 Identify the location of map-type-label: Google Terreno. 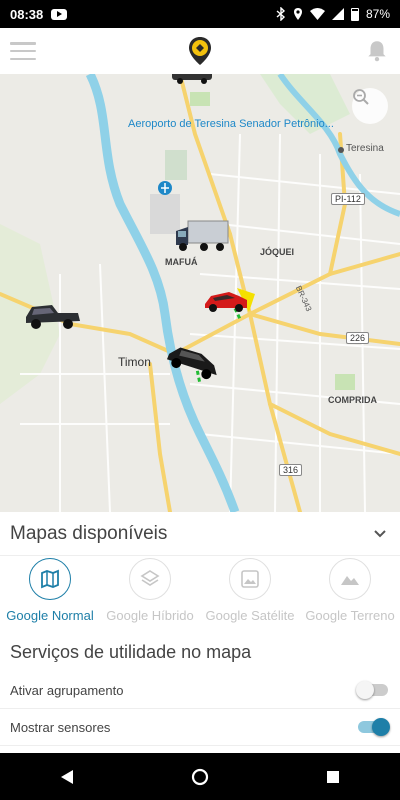
(350, 615).